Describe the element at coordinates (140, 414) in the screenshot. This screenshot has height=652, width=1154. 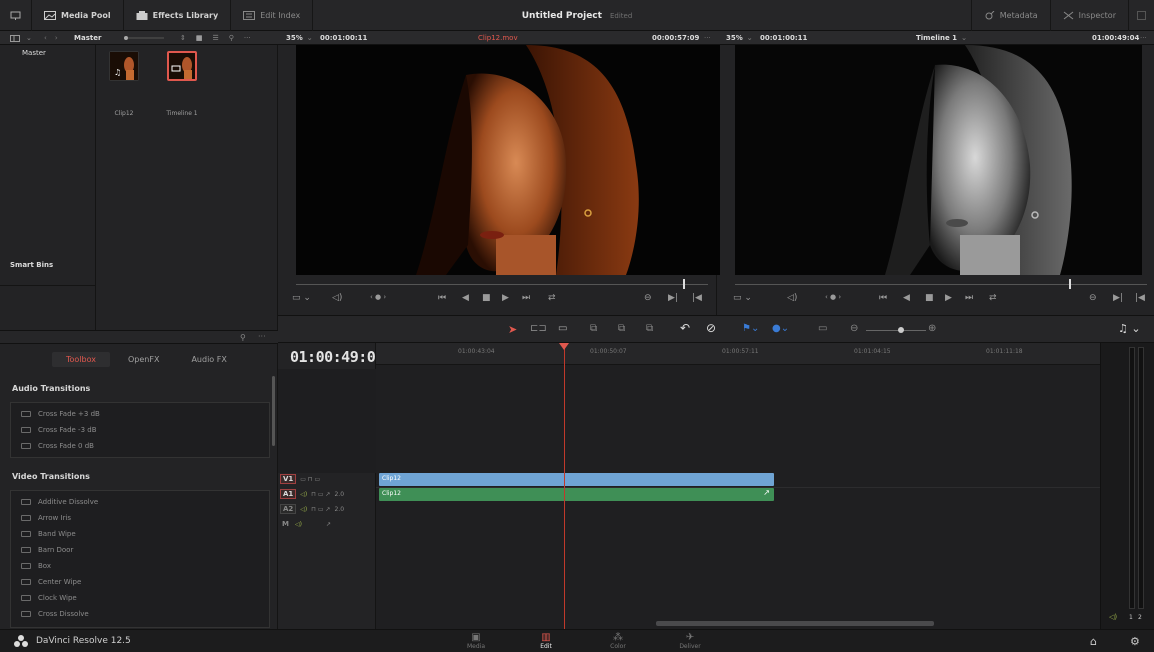
I see `list-item: Cross Fade +3 dB` at that location.